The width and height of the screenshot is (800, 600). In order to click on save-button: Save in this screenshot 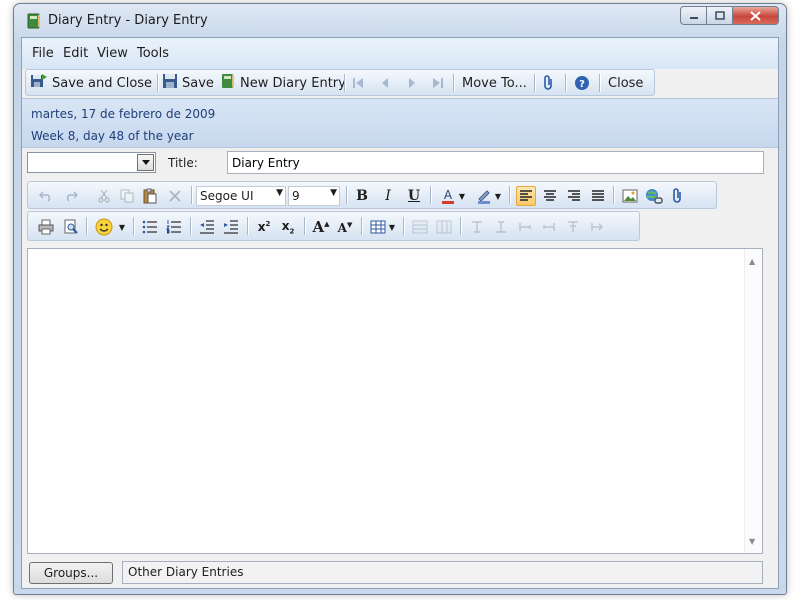, I will do `click(188, 83)`.